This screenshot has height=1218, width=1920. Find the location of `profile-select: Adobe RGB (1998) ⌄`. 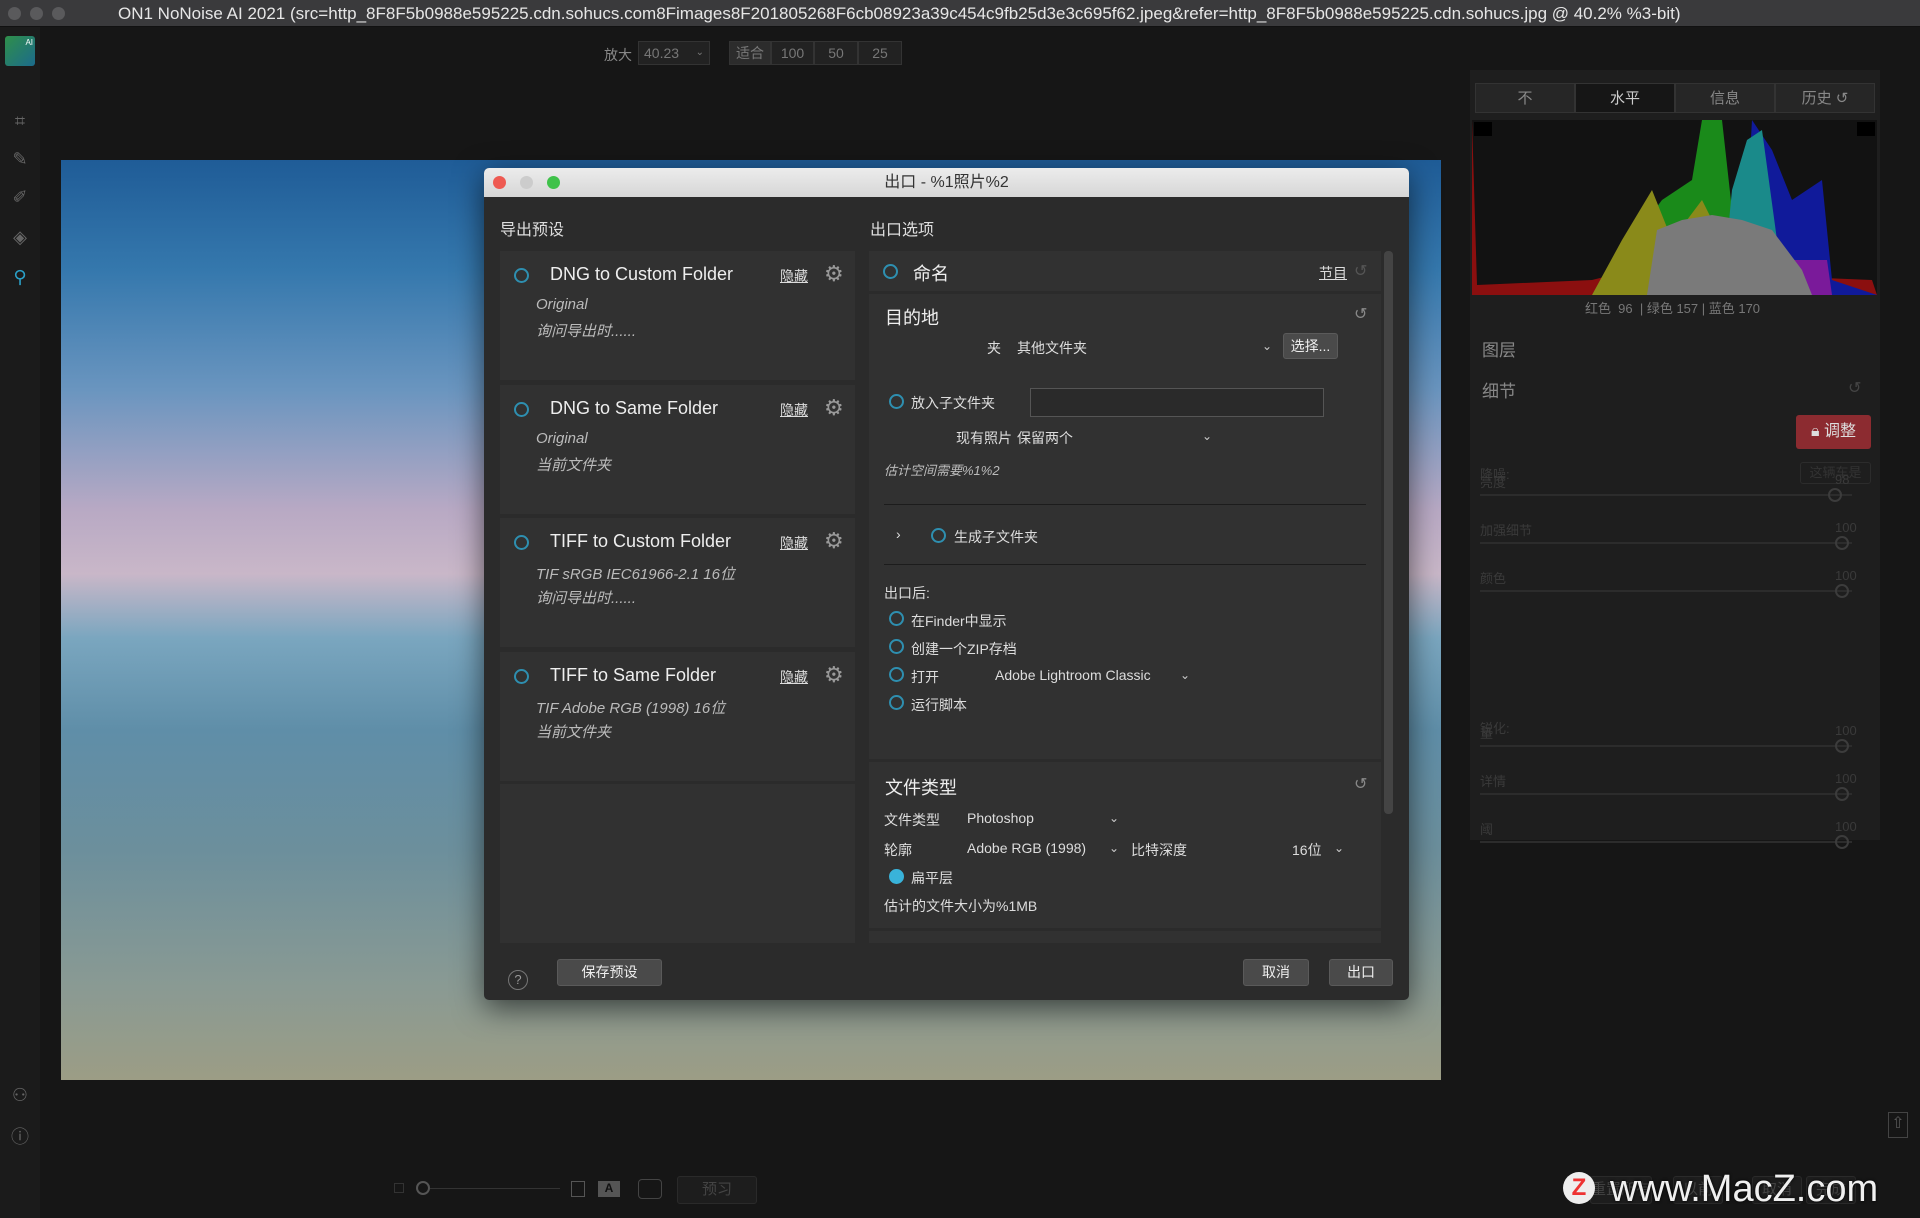

profile-select: Adobe RGB (1998) ⌄ is located at coordinates (1047, 849).